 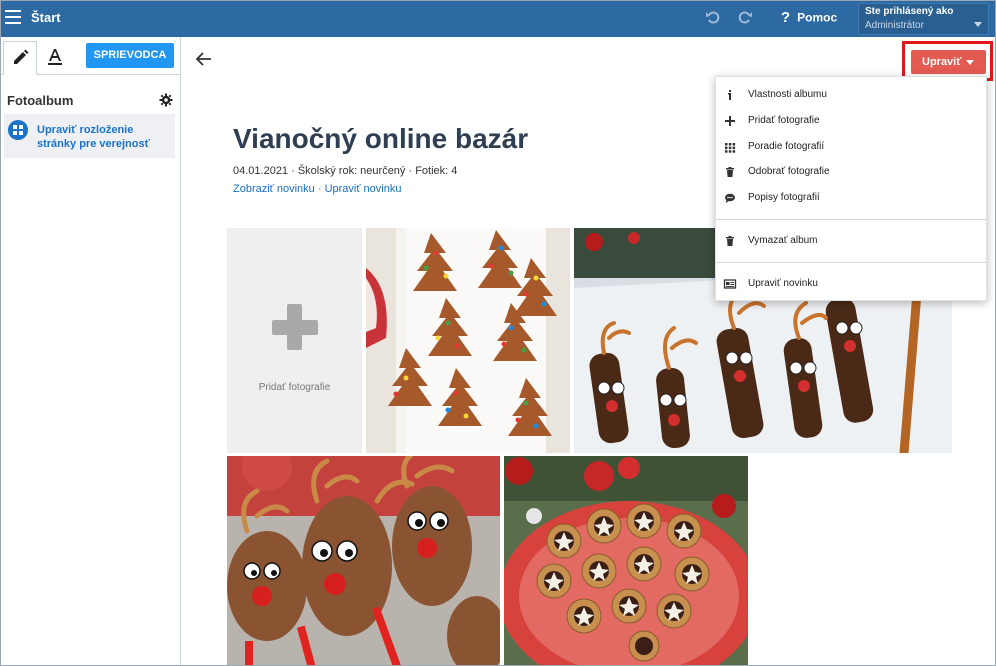 I want to click on edit-button-highlight: Upraviť, so click(x=947, y=61).